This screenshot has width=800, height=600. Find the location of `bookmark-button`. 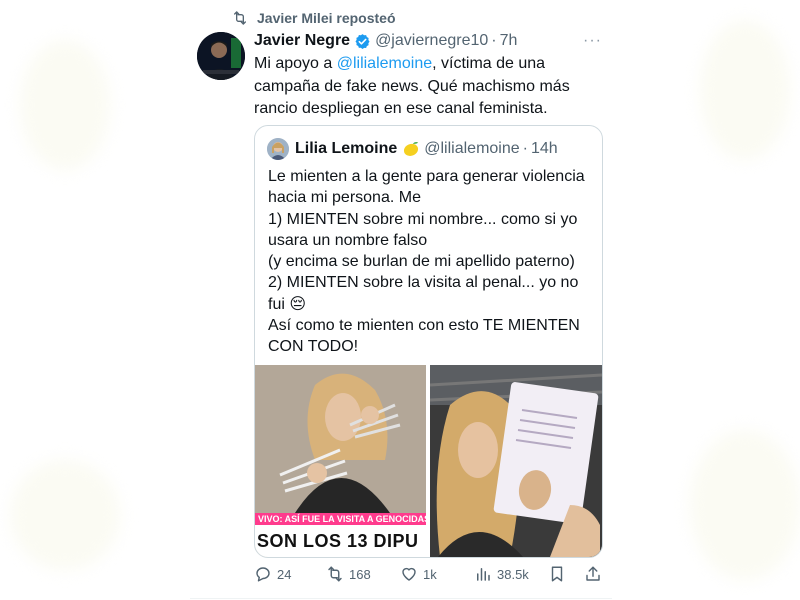

bookmark-button is located at coordinates (557, 574).